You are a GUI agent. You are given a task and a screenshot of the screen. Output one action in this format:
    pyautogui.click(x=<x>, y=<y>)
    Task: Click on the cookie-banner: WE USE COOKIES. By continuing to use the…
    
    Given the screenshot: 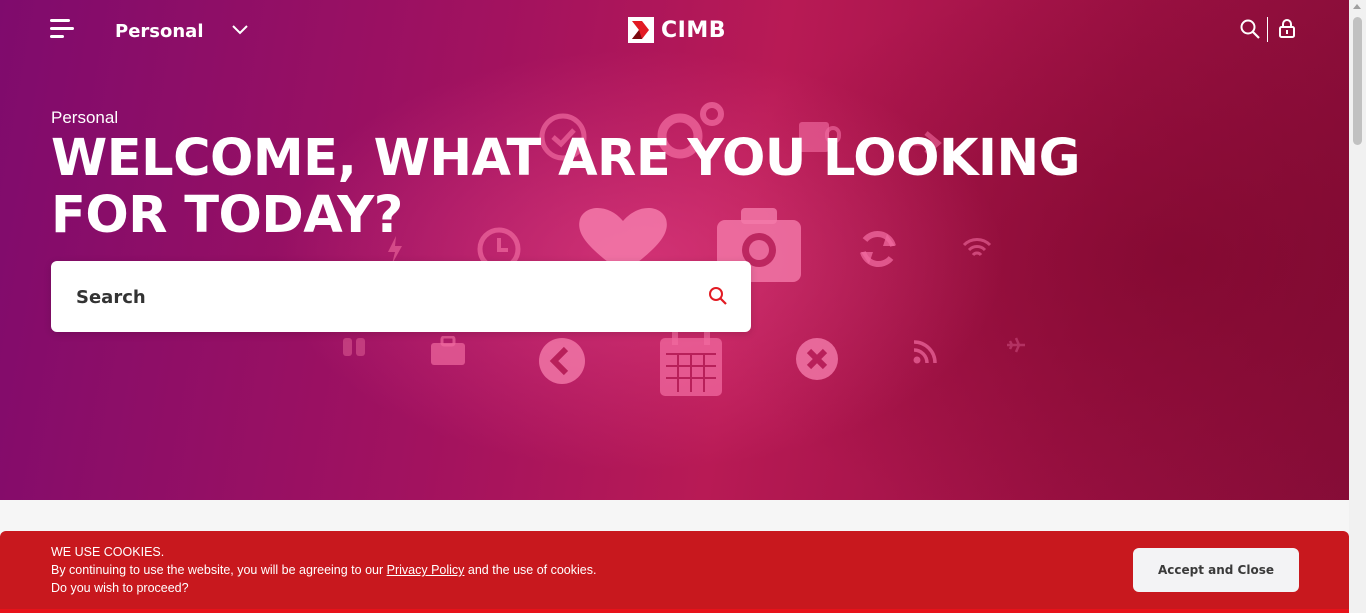 What is the action you would take?
    pyautogui.click(x=674, y=572)
    